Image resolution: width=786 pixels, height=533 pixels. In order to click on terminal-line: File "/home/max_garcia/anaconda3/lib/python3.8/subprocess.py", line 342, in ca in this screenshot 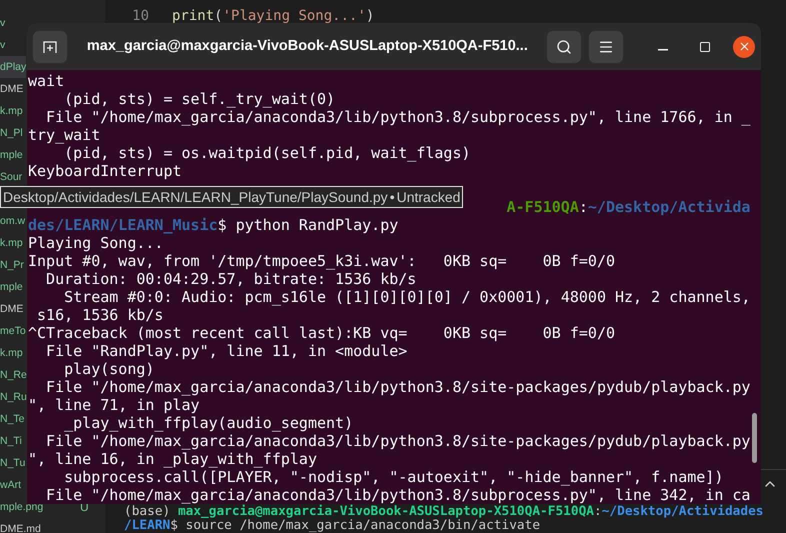, I will do `click(397, 495)`.